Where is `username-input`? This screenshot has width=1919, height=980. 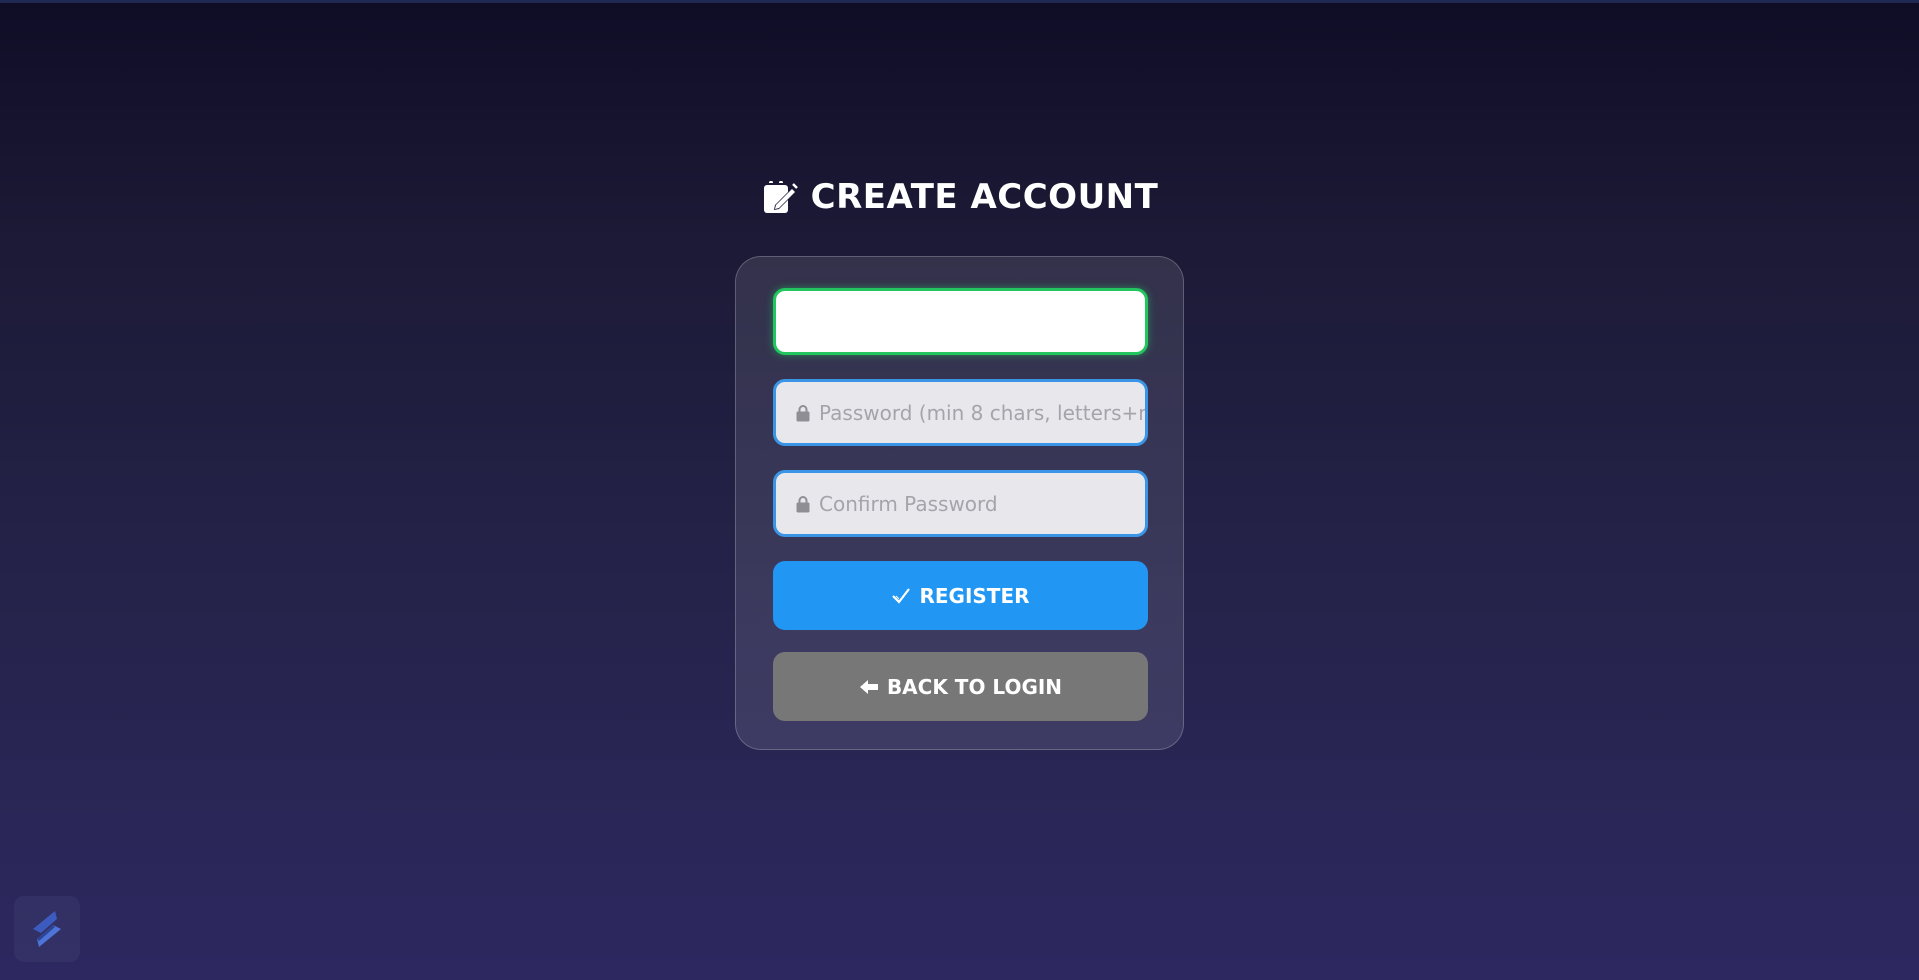
username-input is located at coordinates (960, 321).